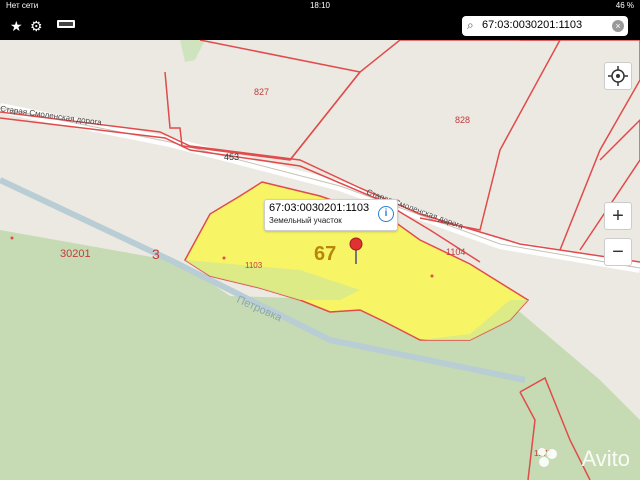  Describe the element at coordinates (618, 26) in the screenshot. I see `clear-icon: ×` at that location.